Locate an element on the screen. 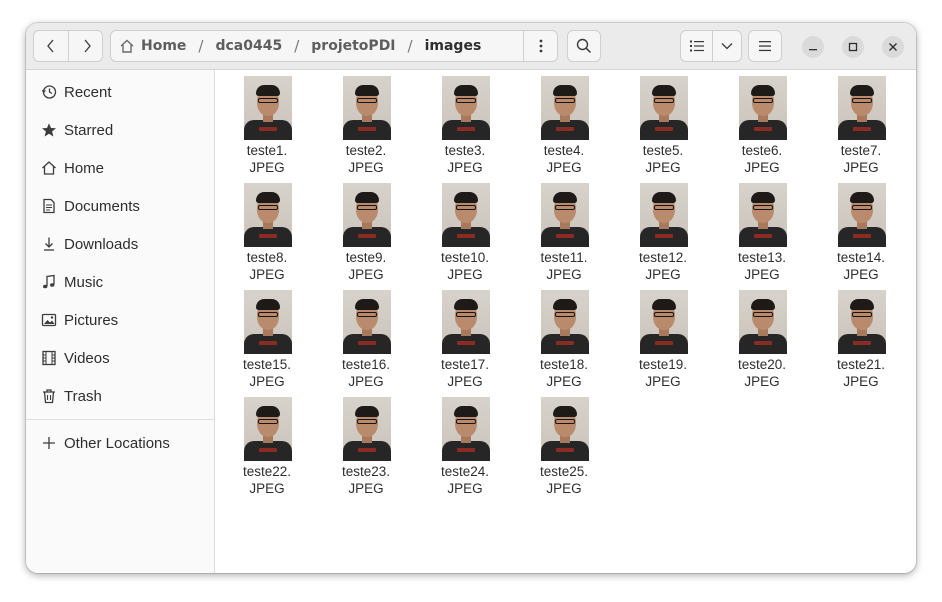 The image size is (942, 602). file-name: teste19. JPEG is located at coordinates (663, 373).